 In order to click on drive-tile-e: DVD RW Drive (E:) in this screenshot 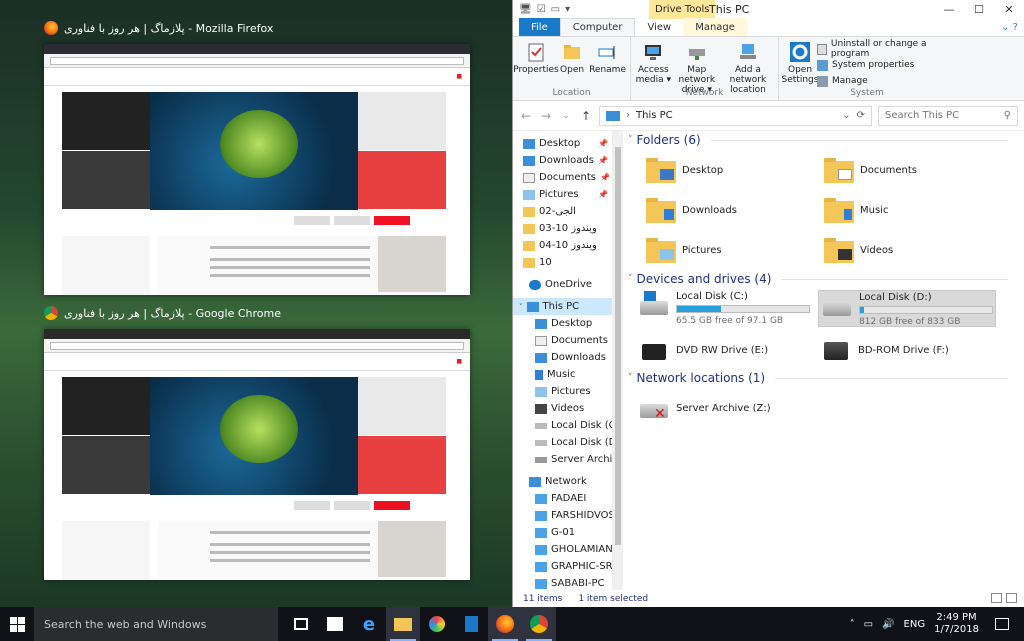, I will do `click(726, 350)`.